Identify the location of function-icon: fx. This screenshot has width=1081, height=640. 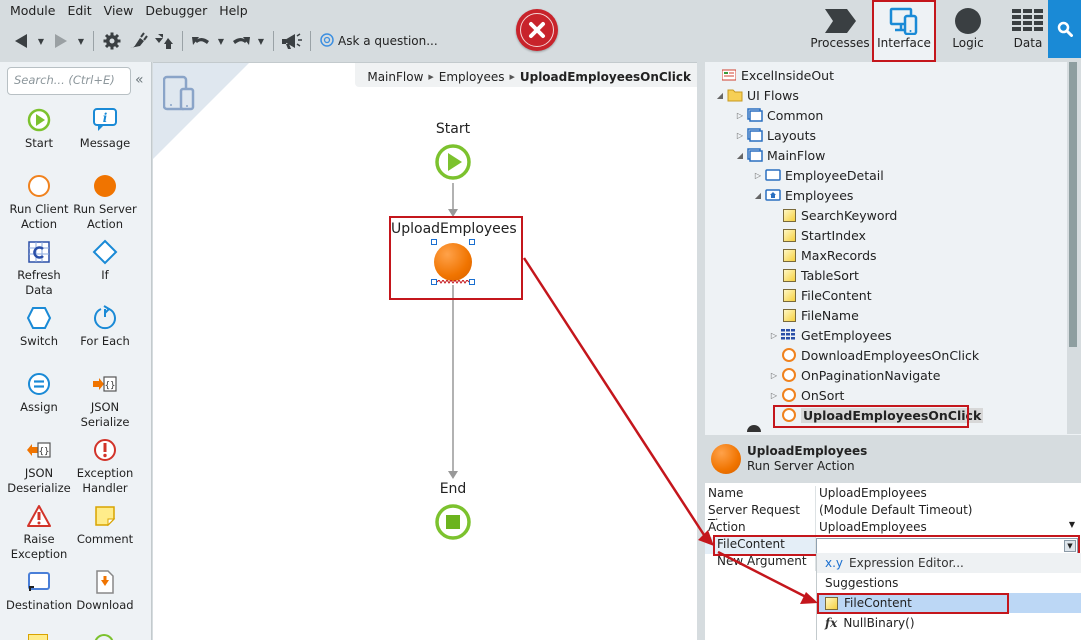
(831, 623).